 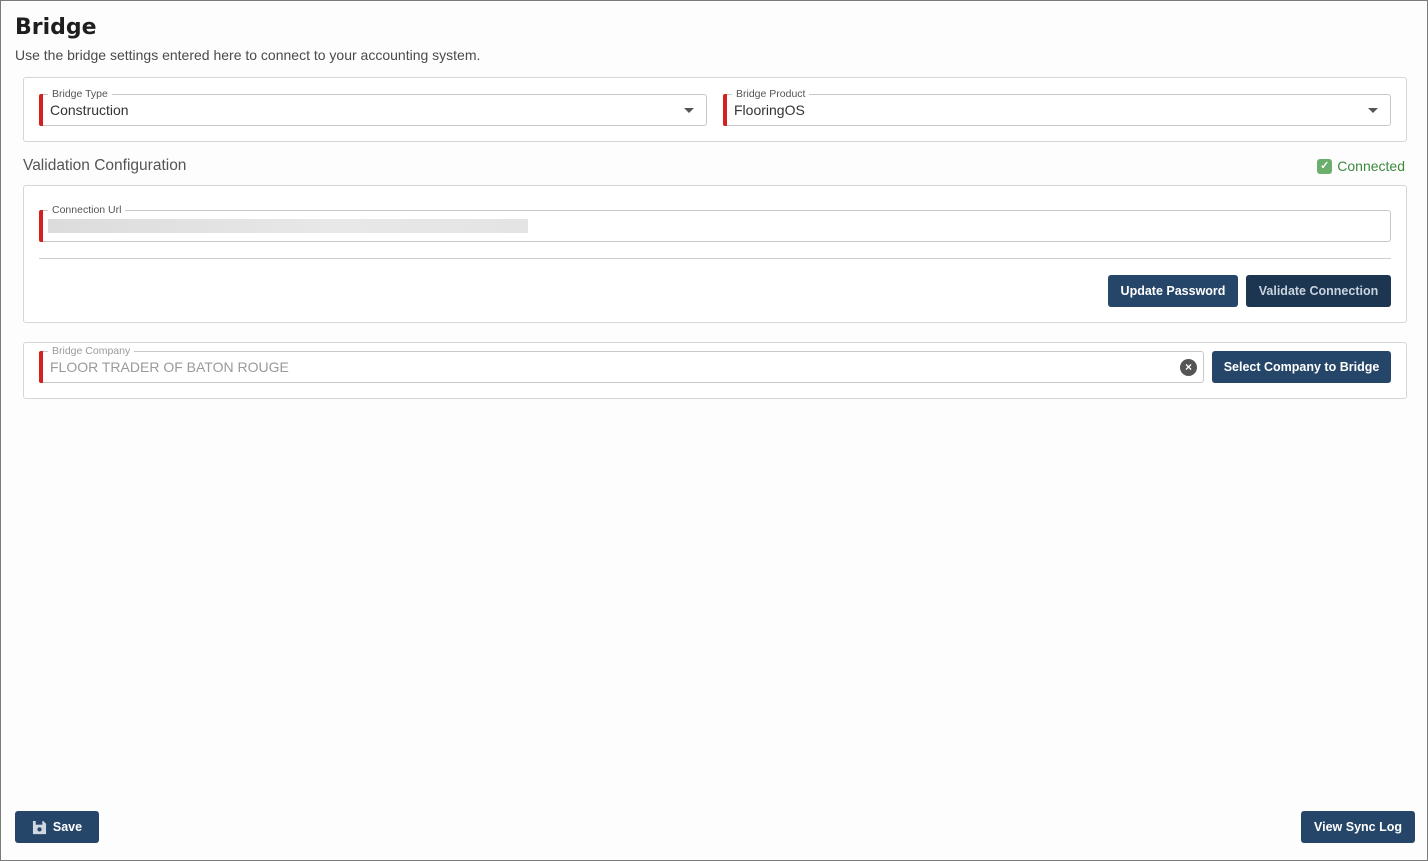 I want to click on check-square-icon: ✓, so click(x=1325, y=166).